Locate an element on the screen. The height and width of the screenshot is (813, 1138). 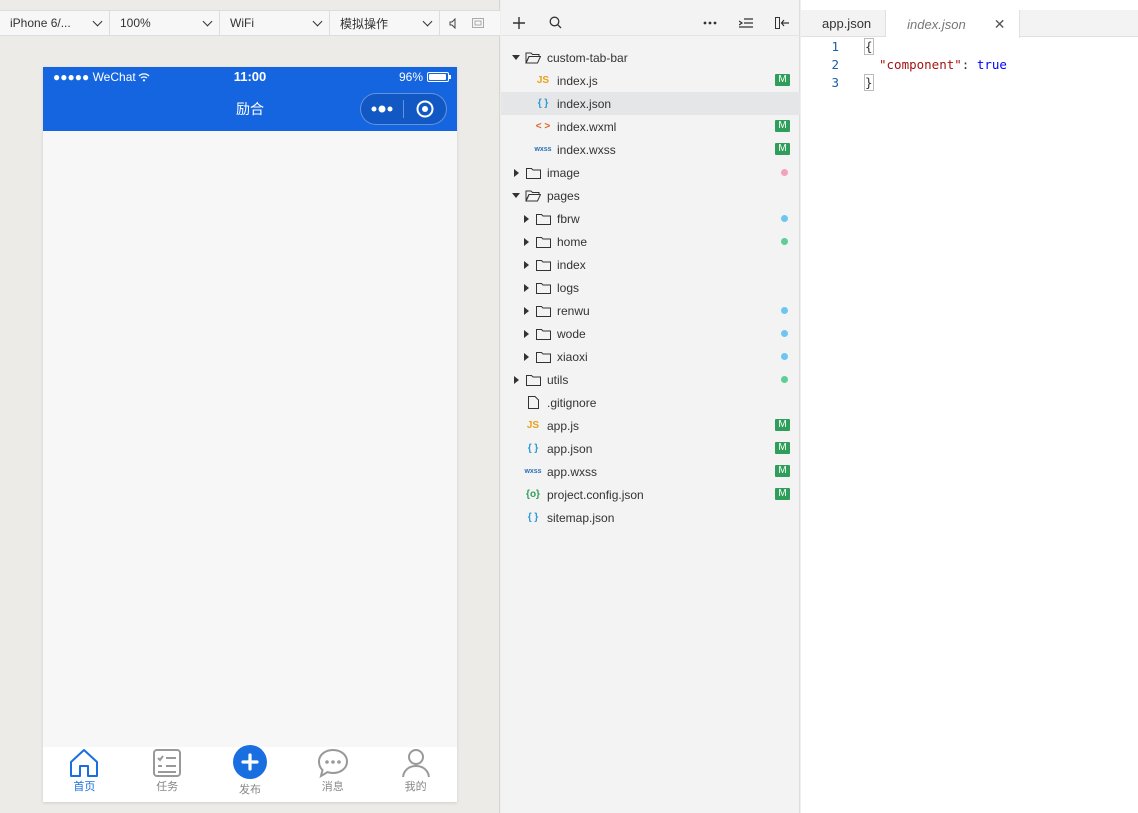
battery-percent: 96% is located at coordinates (410, 77).